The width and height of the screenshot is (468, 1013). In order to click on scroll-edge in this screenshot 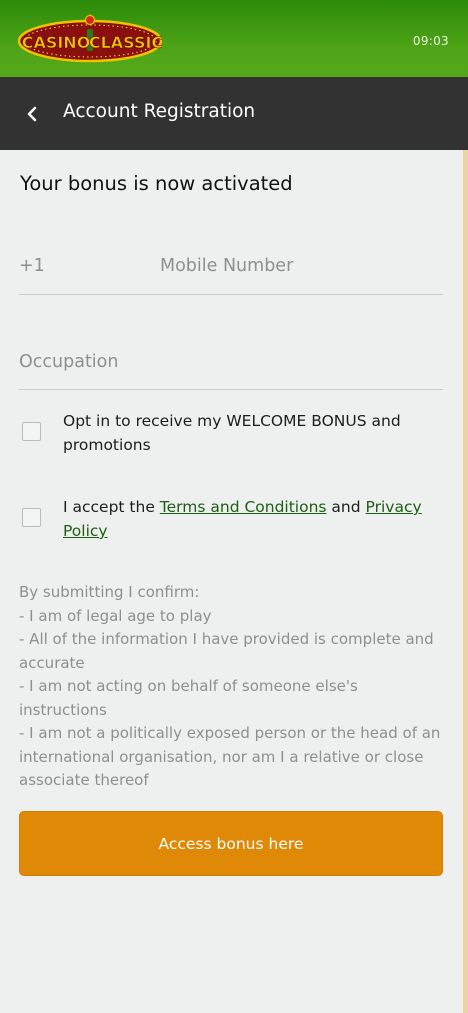, I will do `click(465, 581)`.